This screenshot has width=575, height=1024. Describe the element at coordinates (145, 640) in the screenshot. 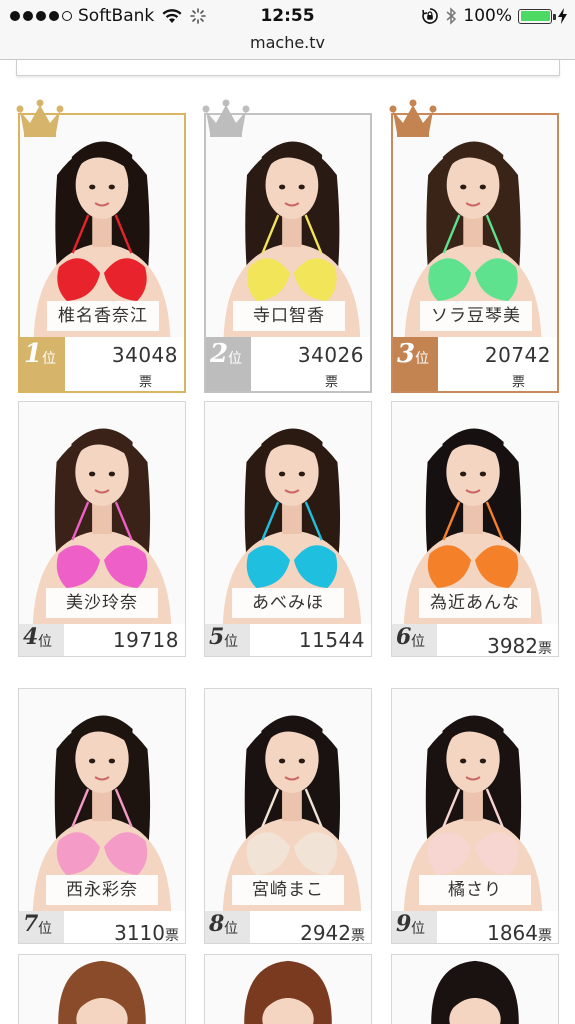

I see `vote-count: 19718` at that location.